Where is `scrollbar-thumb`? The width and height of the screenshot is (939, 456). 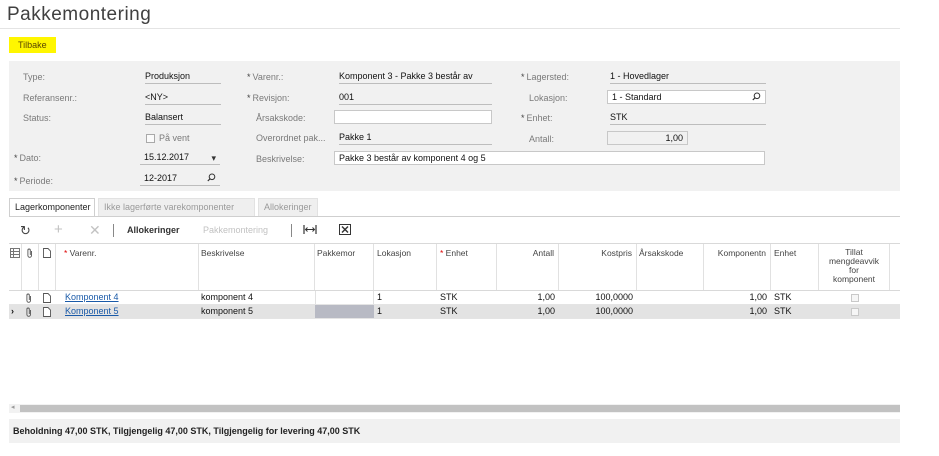 scrollbar-thumb is located at coordinates (460, 408).